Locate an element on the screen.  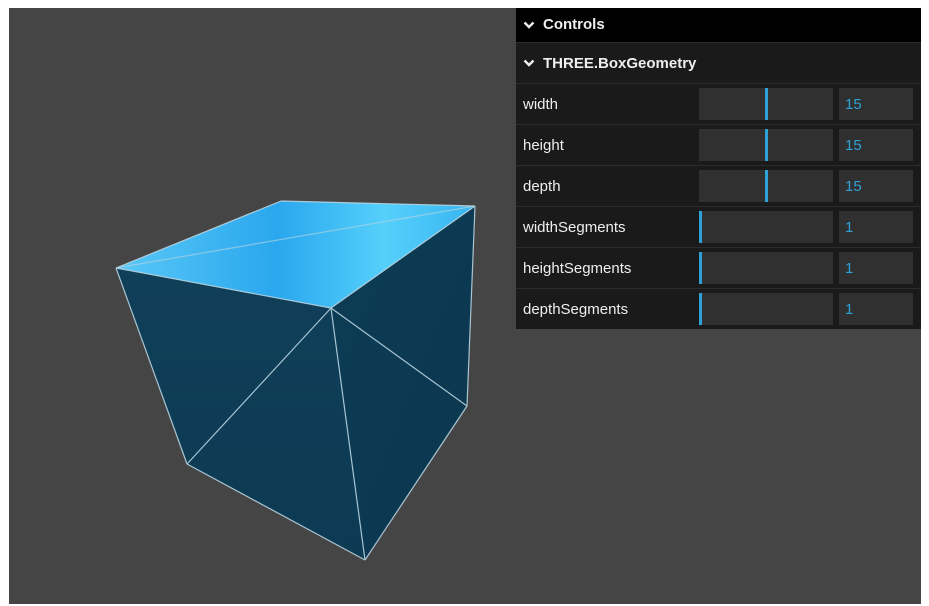
height-segments-input is located at coordinates (876, 268).